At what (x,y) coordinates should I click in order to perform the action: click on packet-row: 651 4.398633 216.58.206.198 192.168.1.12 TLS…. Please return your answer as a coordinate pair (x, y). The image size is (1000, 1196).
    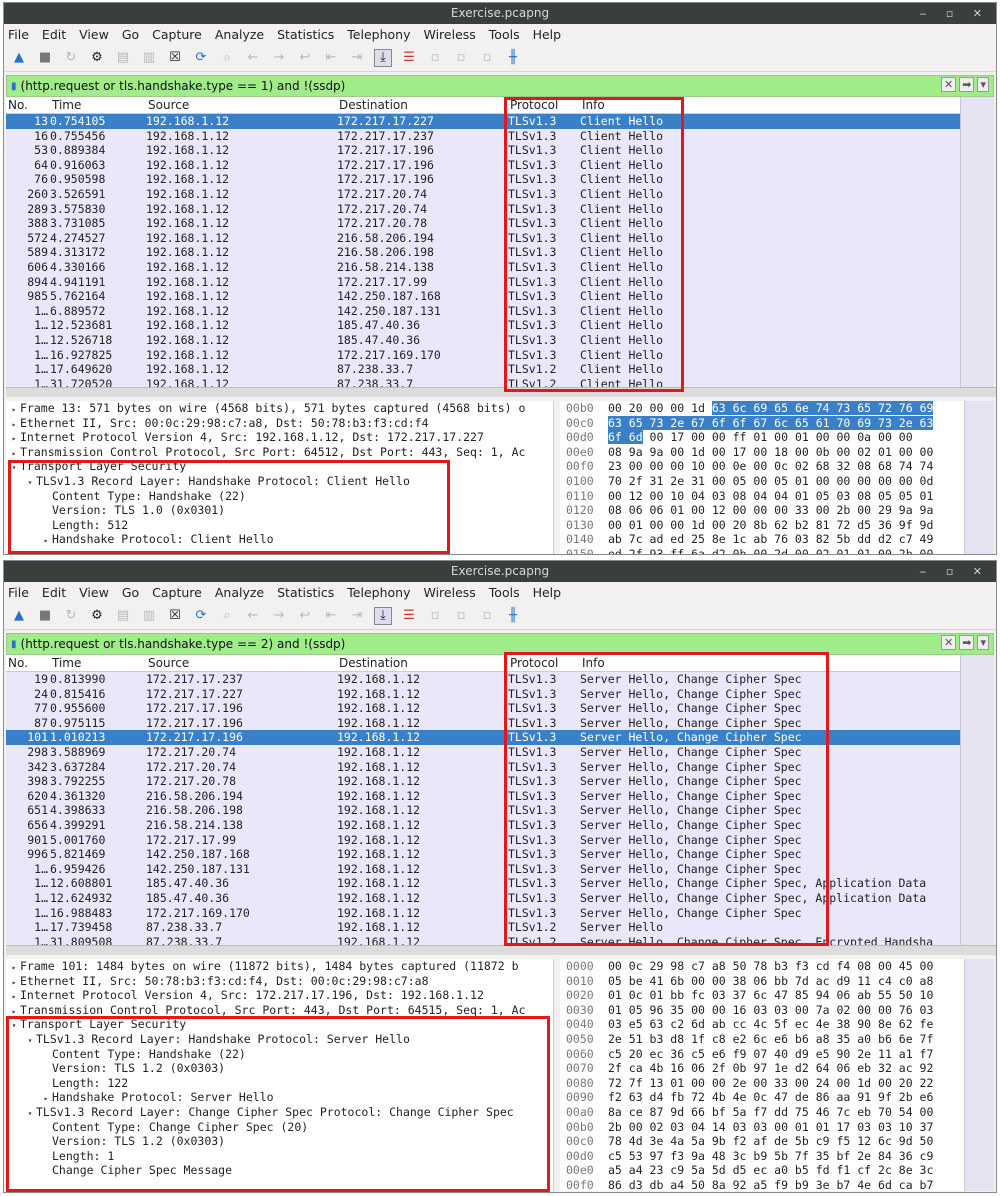
    Looking at the image, I should click on (484, 810).